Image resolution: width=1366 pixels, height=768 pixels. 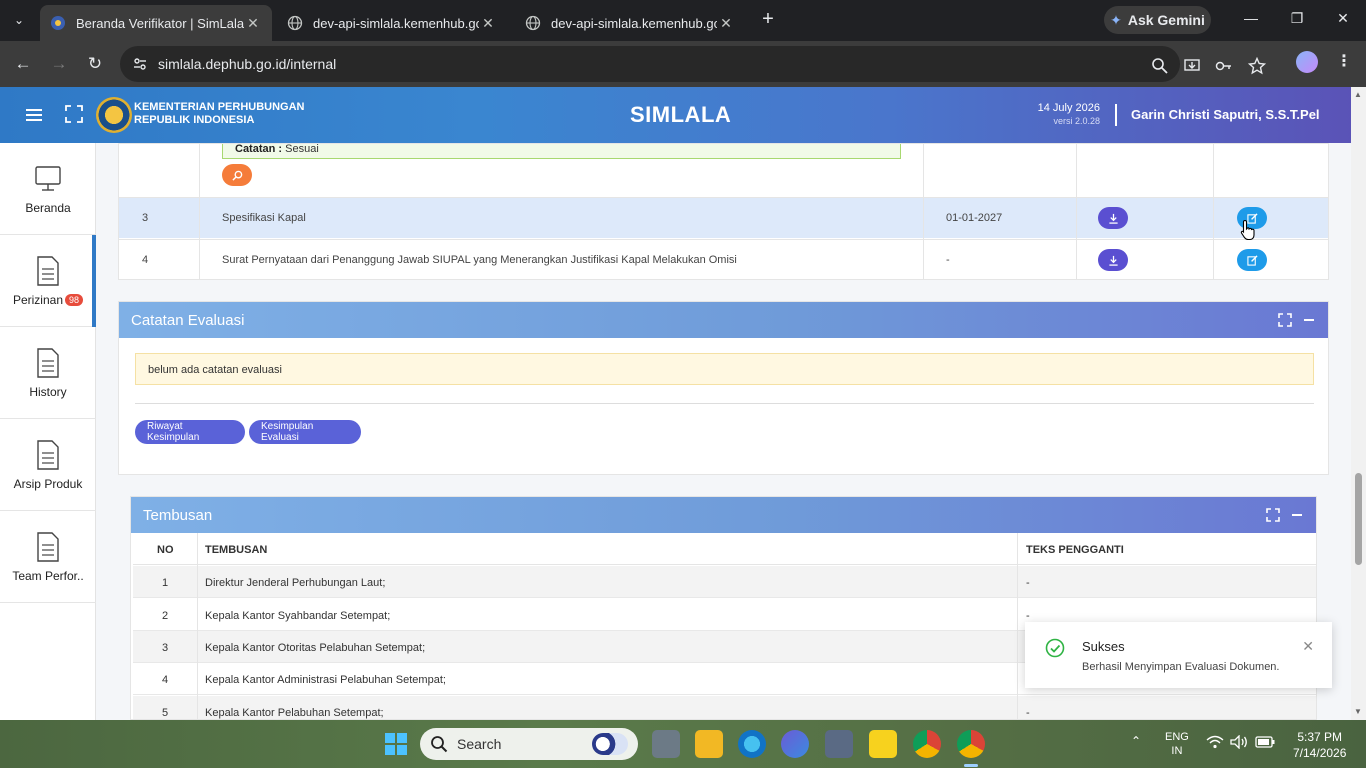 I want to click on bookmark-star-icon, so click(x=1257, y=66).